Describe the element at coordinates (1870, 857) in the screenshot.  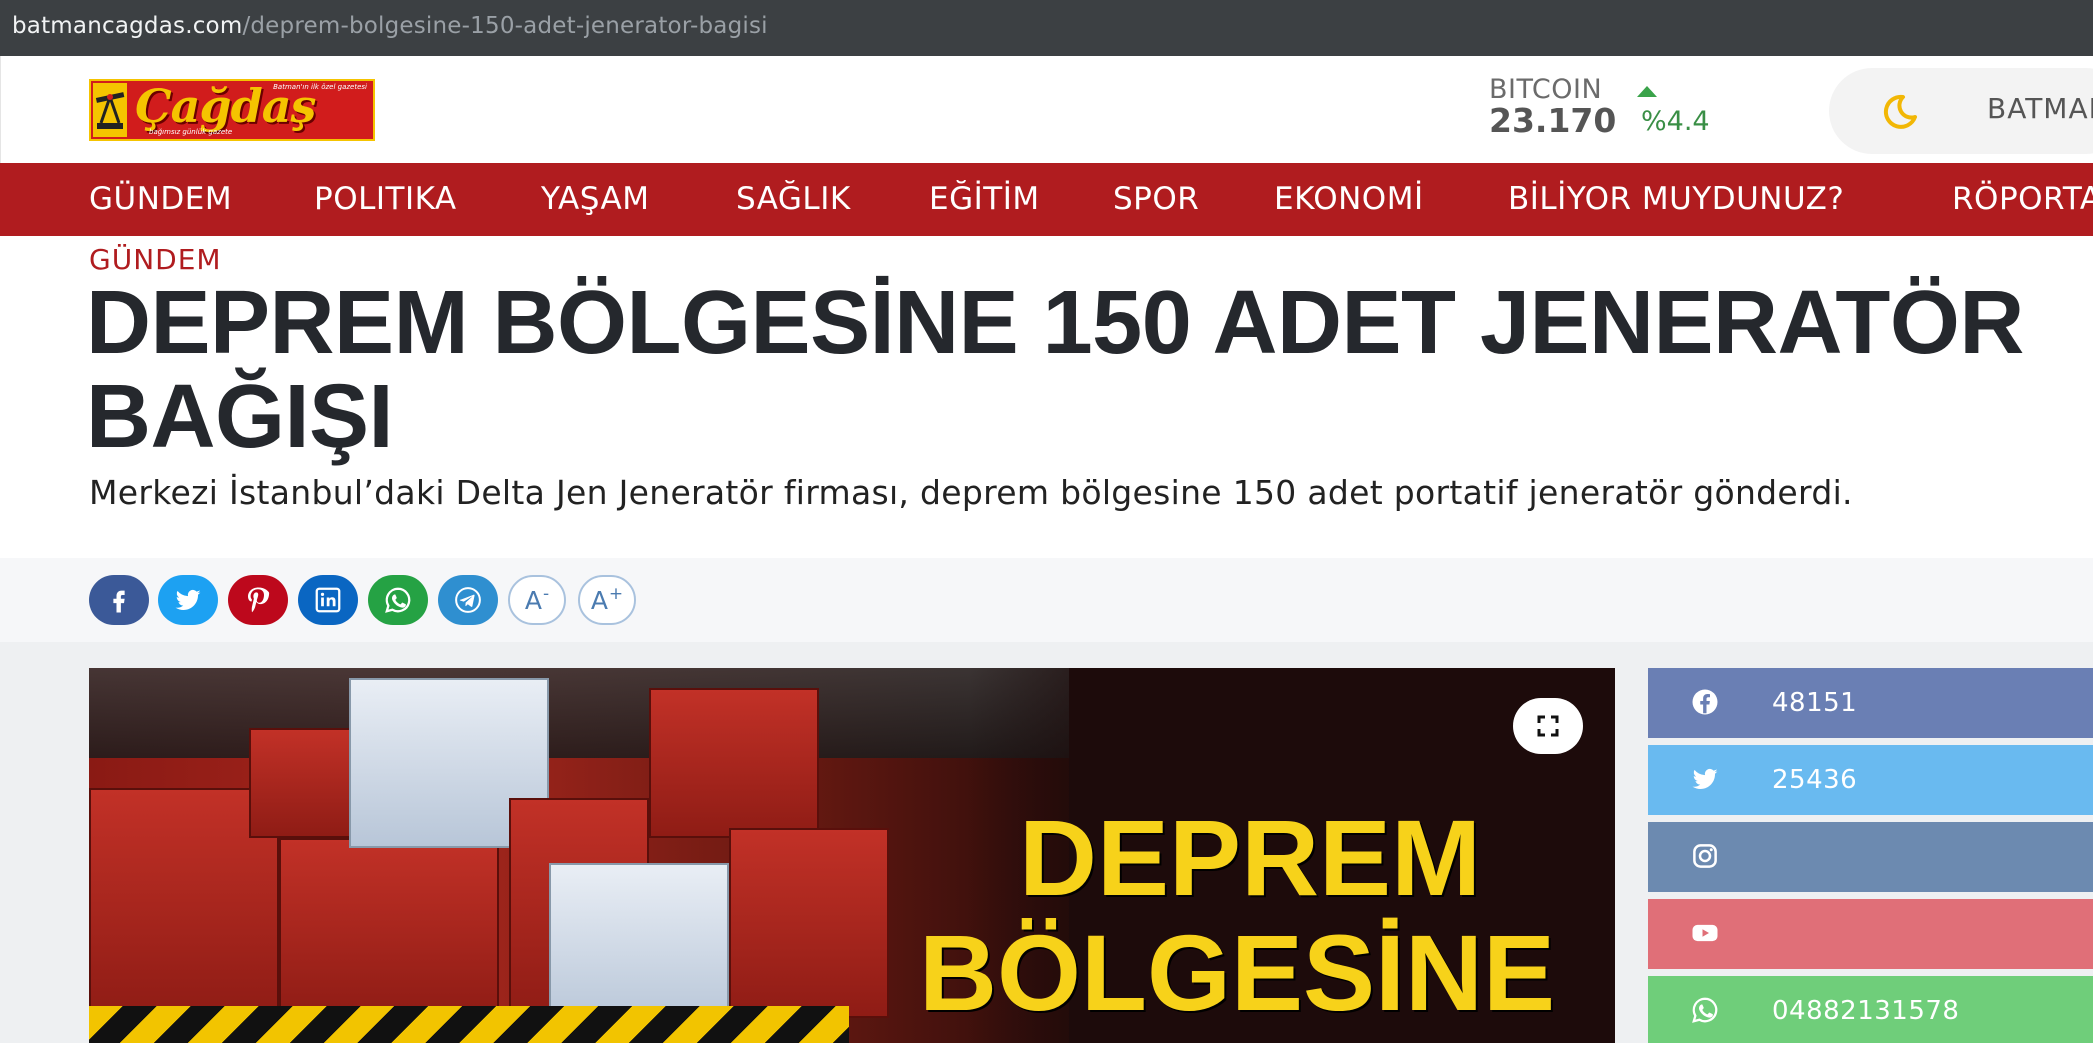
I see `social-instagram-counter` at that location.